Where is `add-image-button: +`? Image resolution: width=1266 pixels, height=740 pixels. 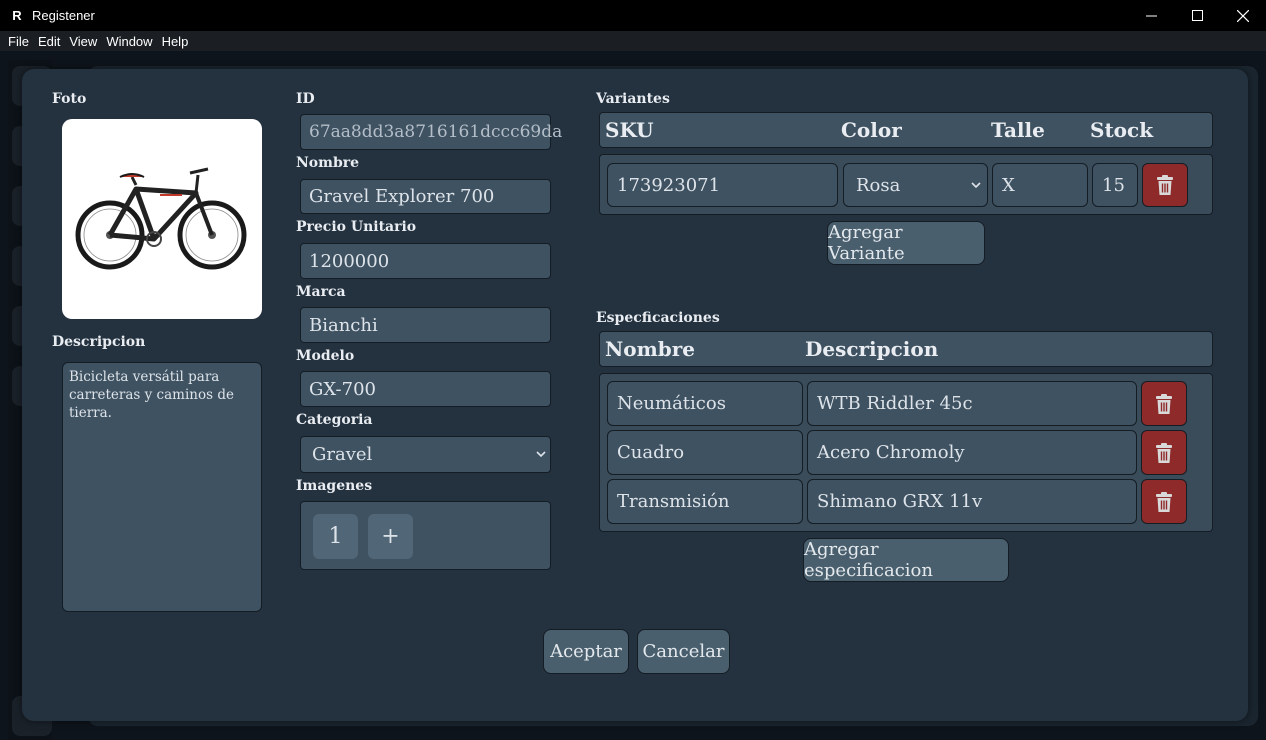
add-image-button: + is located at coordinates (390, 536).